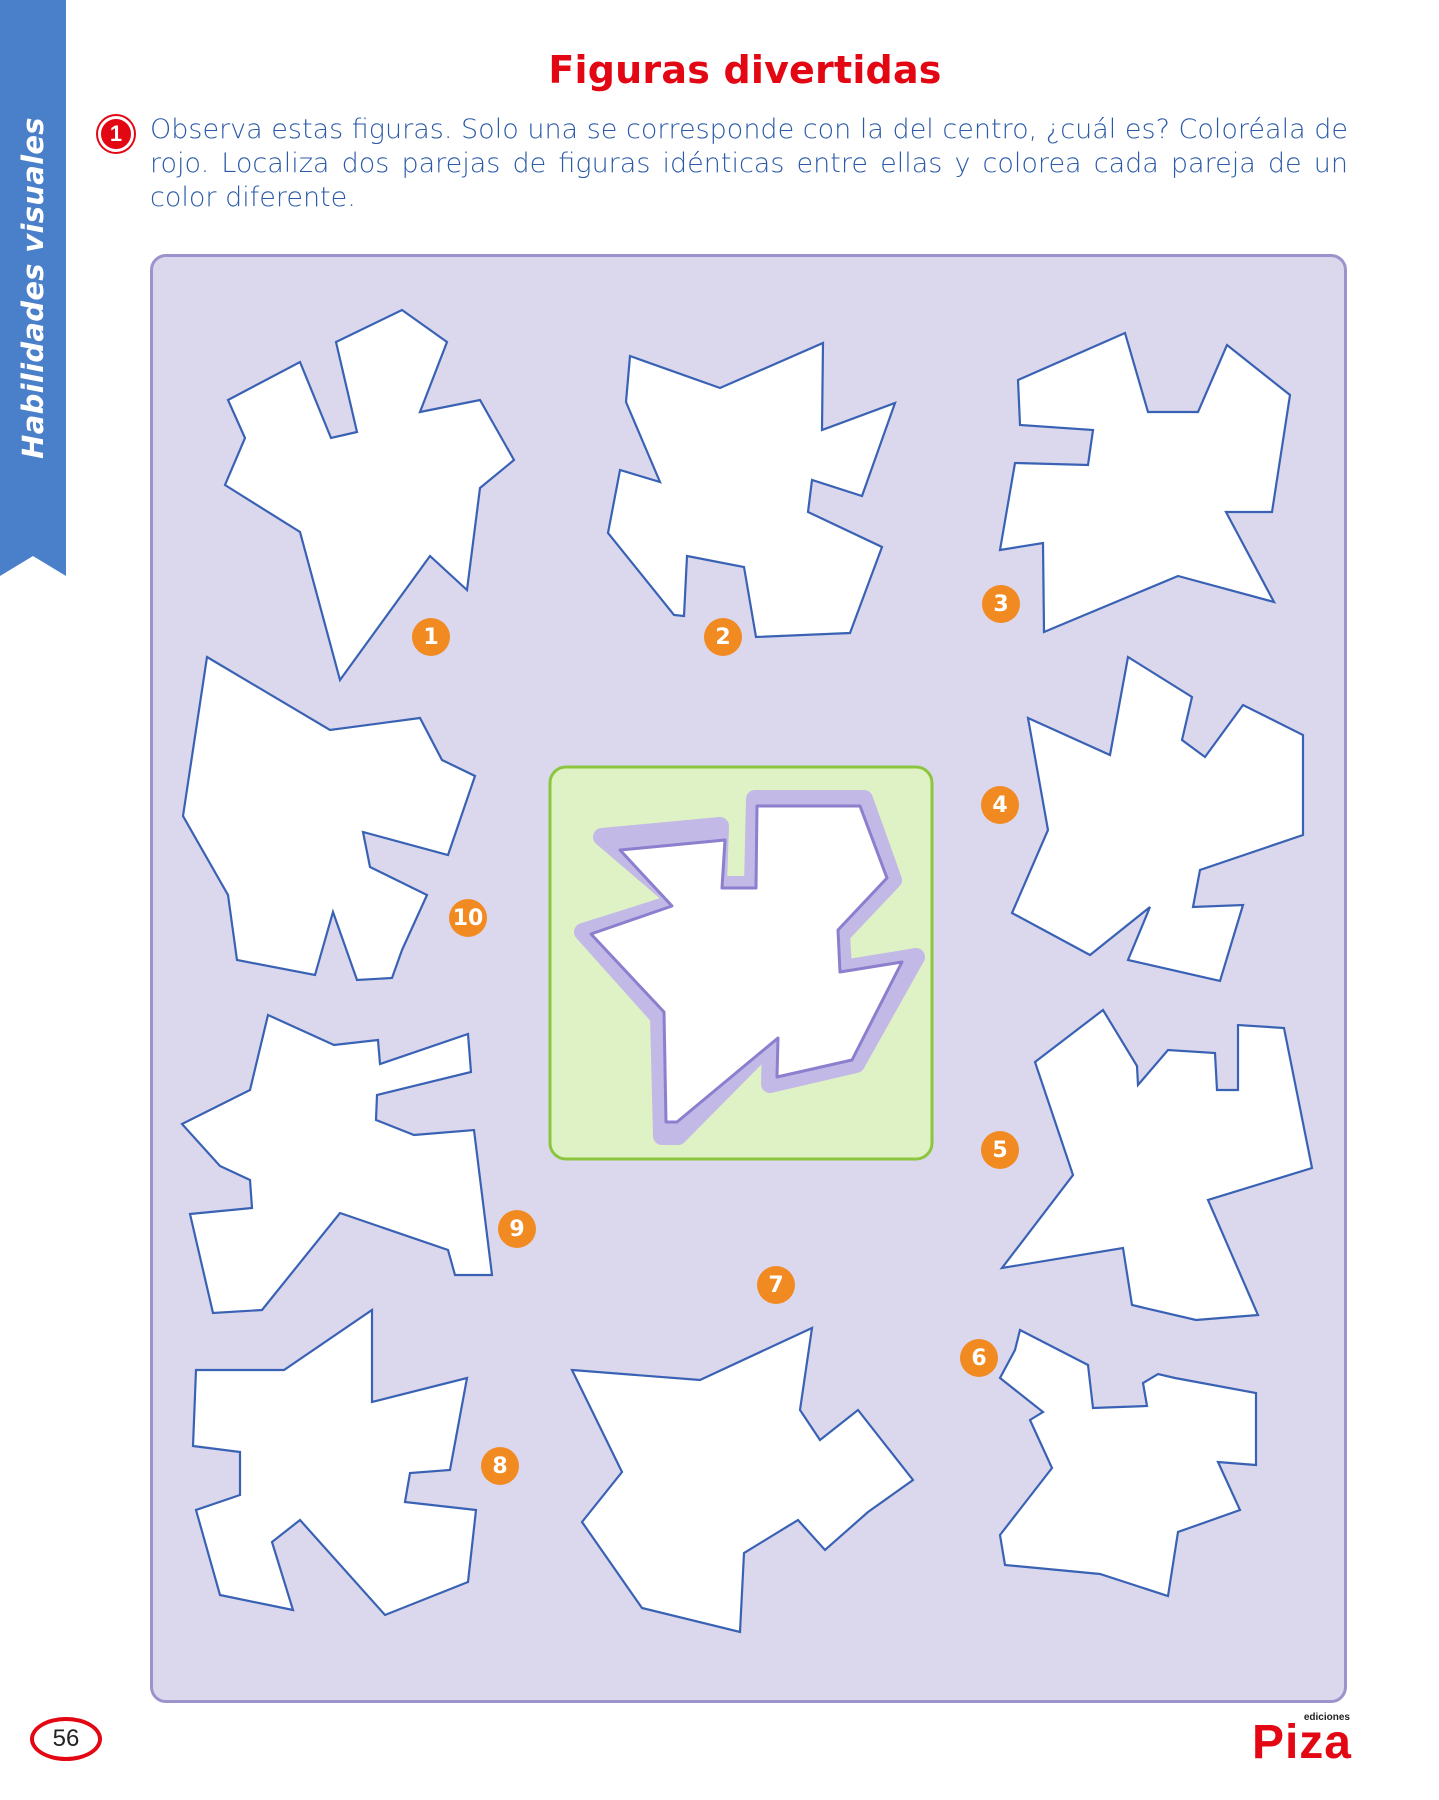 The height and width of the screenshot is (1800, 1439). Describe the element at coordinates (723, 637) in the screenshot. I see `figure-number-badge: 2` at that location.